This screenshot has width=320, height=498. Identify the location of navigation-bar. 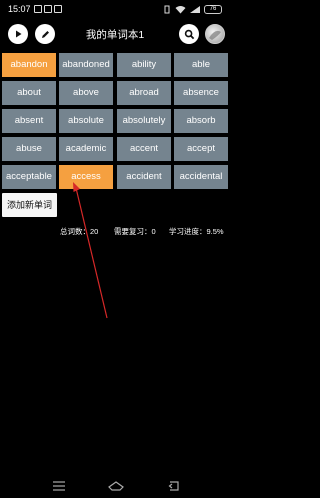
(115, 486).